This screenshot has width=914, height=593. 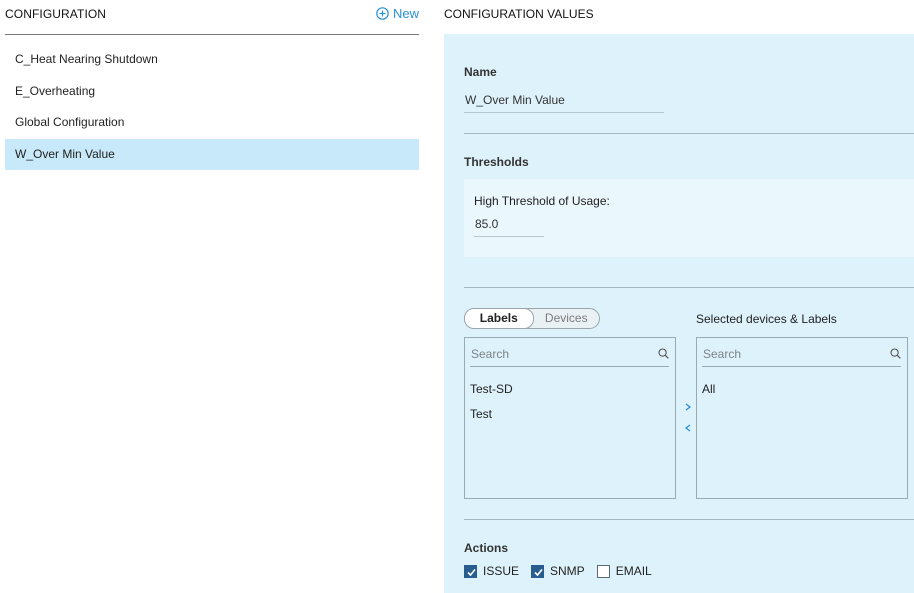 I want to click on selected-search, so click(x=801, y=355).